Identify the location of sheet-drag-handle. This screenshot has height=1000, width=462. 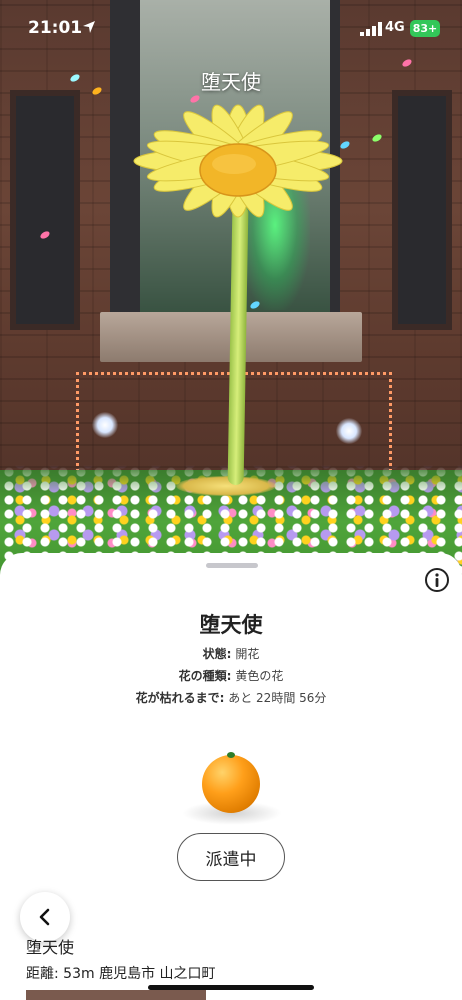
(232, 565).